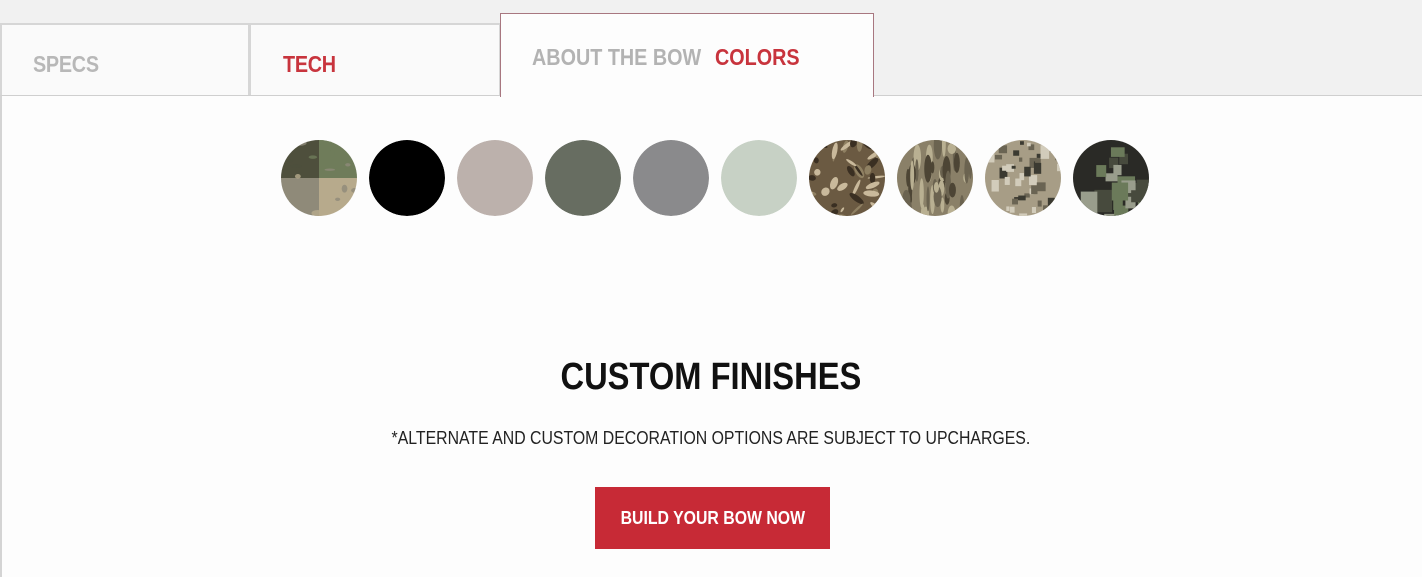  Describe the element at coordinates (309, 64) in the screenshot. I see `tab-tech-label: TECH` at that location.